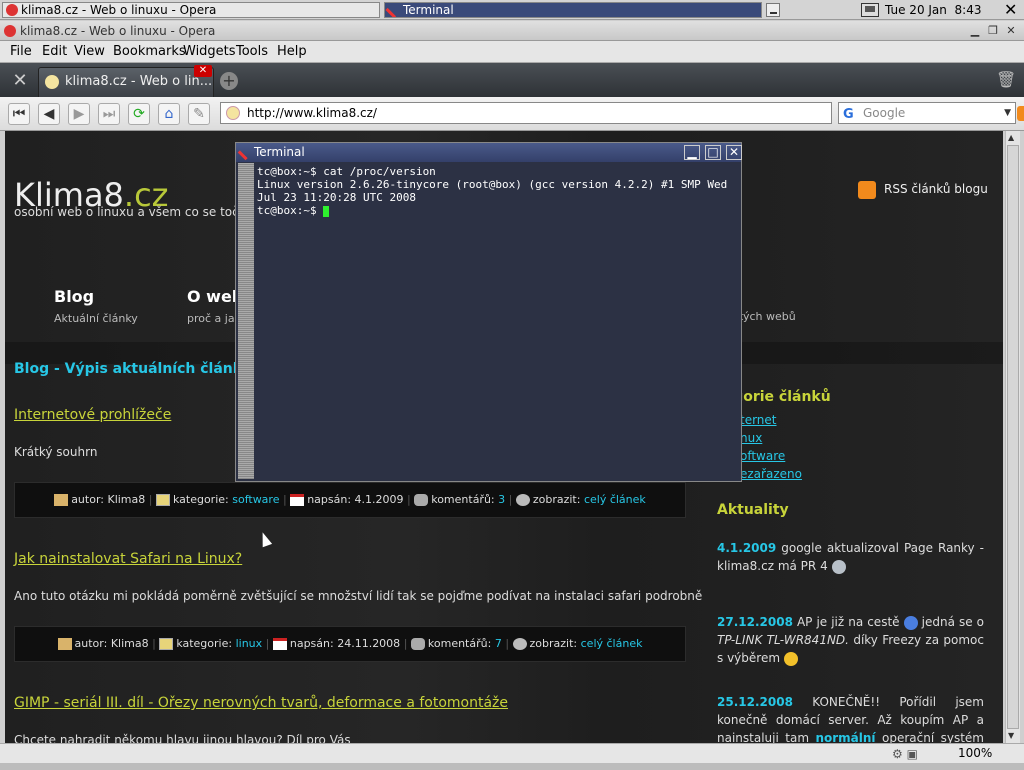 This screenshot has width=1024, height=770. Describe the element at coordinates (1007, 113) in the screenshot. I see `chevron-down-icon: ▼` at that location.